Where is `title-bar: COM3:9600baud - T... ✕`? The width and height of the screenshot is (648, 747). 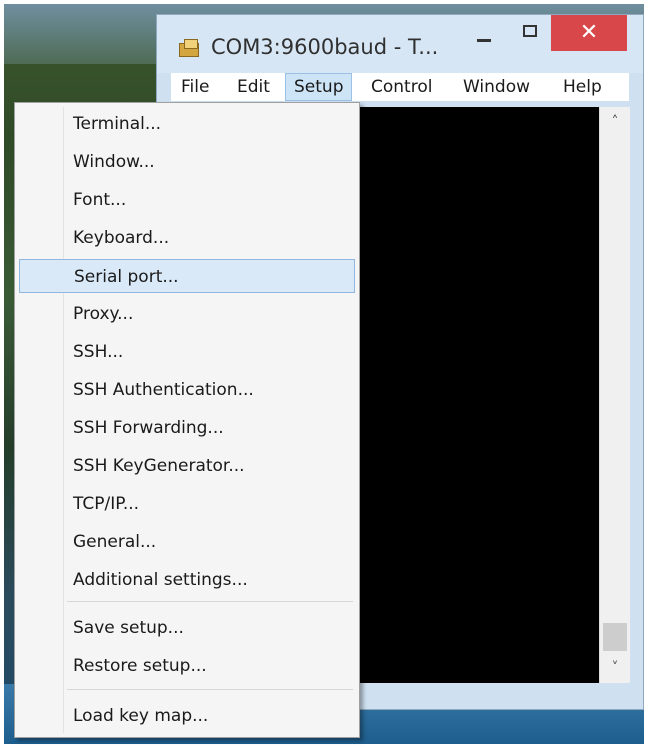 title-bar: COM3:9600baud - T... ✕ is located at coordinates (400, 44).